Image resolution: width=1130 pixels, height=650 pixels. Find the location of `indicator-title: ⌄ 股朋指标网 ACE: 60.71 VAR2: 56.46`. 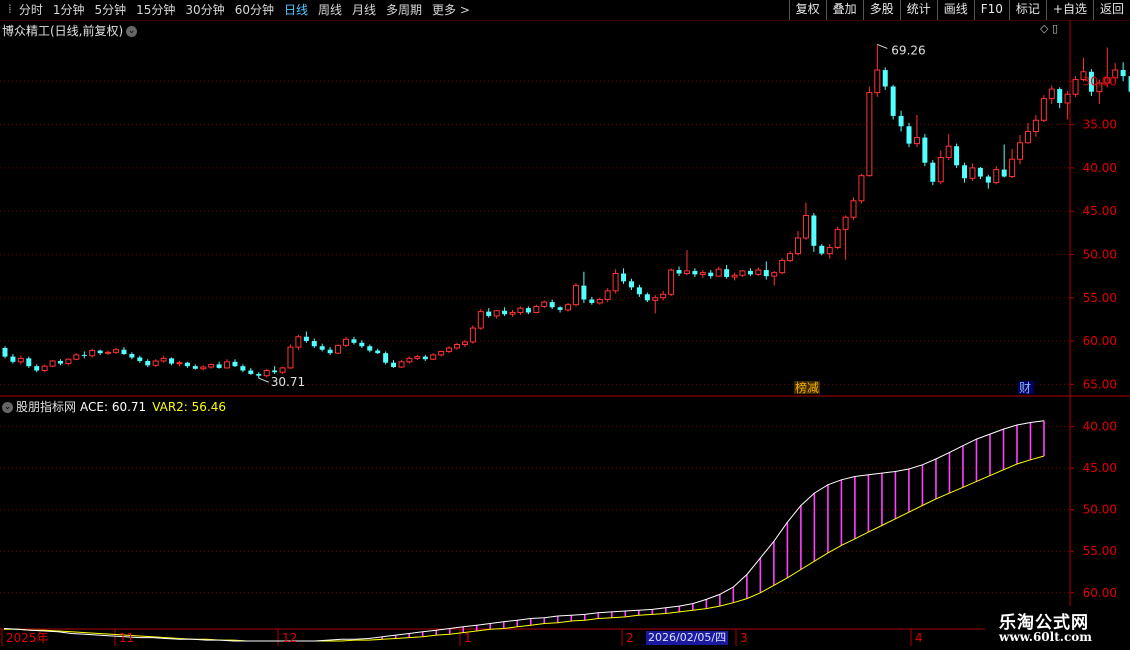

indicator-title: ⌄ 股朋指标网 ACE: 60.71 VAR2: 56.46 is located at coordinates (114, 406).